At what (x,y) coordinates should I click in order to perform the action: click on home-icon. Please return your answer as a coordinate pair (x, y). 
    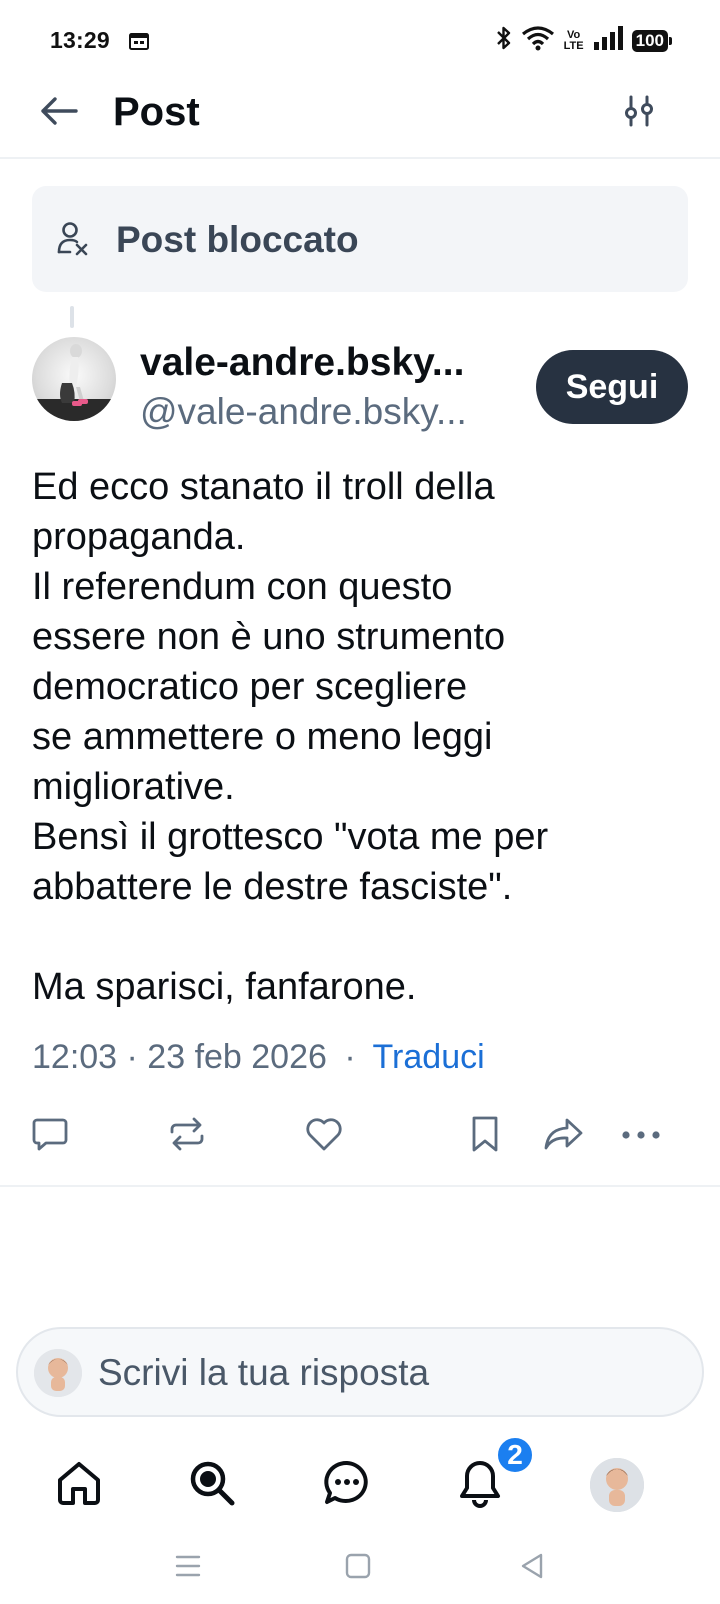
    Looking at the image, I should click on (79, 1485).